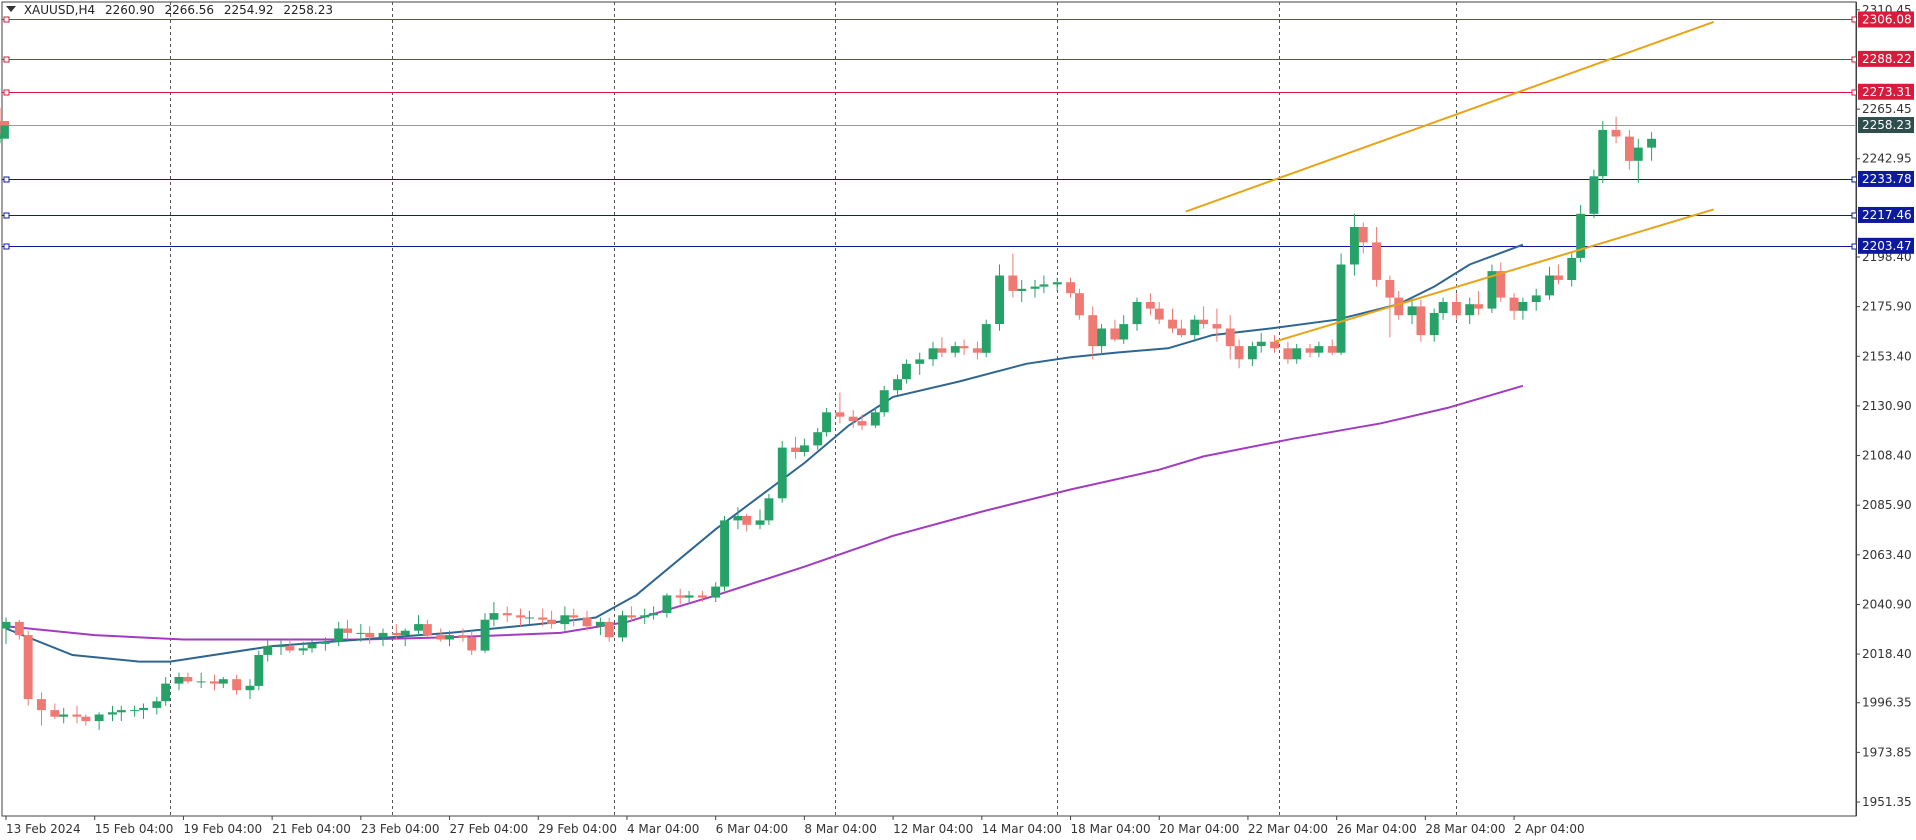  What do you see at coordinates (752, 829) in the screenshot?
I see `x-tick-label: 6 Mar 04:00` at bounding box center [752, 829].